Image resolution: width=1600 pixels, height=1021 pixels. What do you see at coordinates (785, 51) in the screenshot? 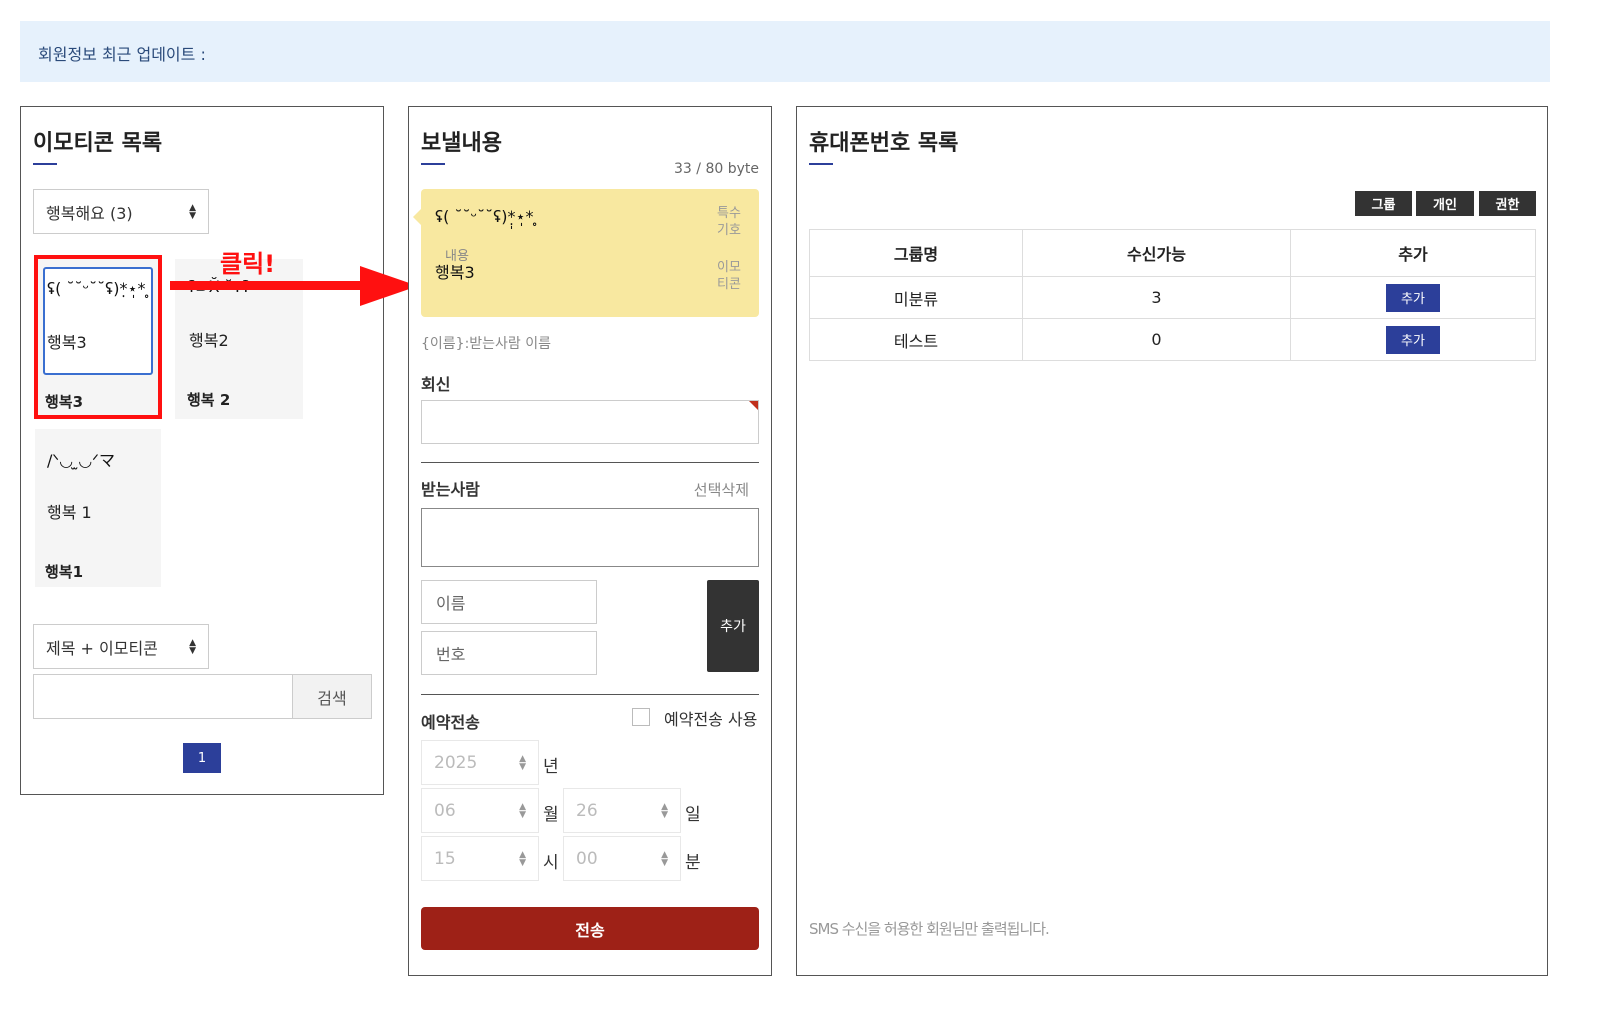
I see `update-banner: 회원정보 최근 업데이트 :` at bounding box center [785, 51].